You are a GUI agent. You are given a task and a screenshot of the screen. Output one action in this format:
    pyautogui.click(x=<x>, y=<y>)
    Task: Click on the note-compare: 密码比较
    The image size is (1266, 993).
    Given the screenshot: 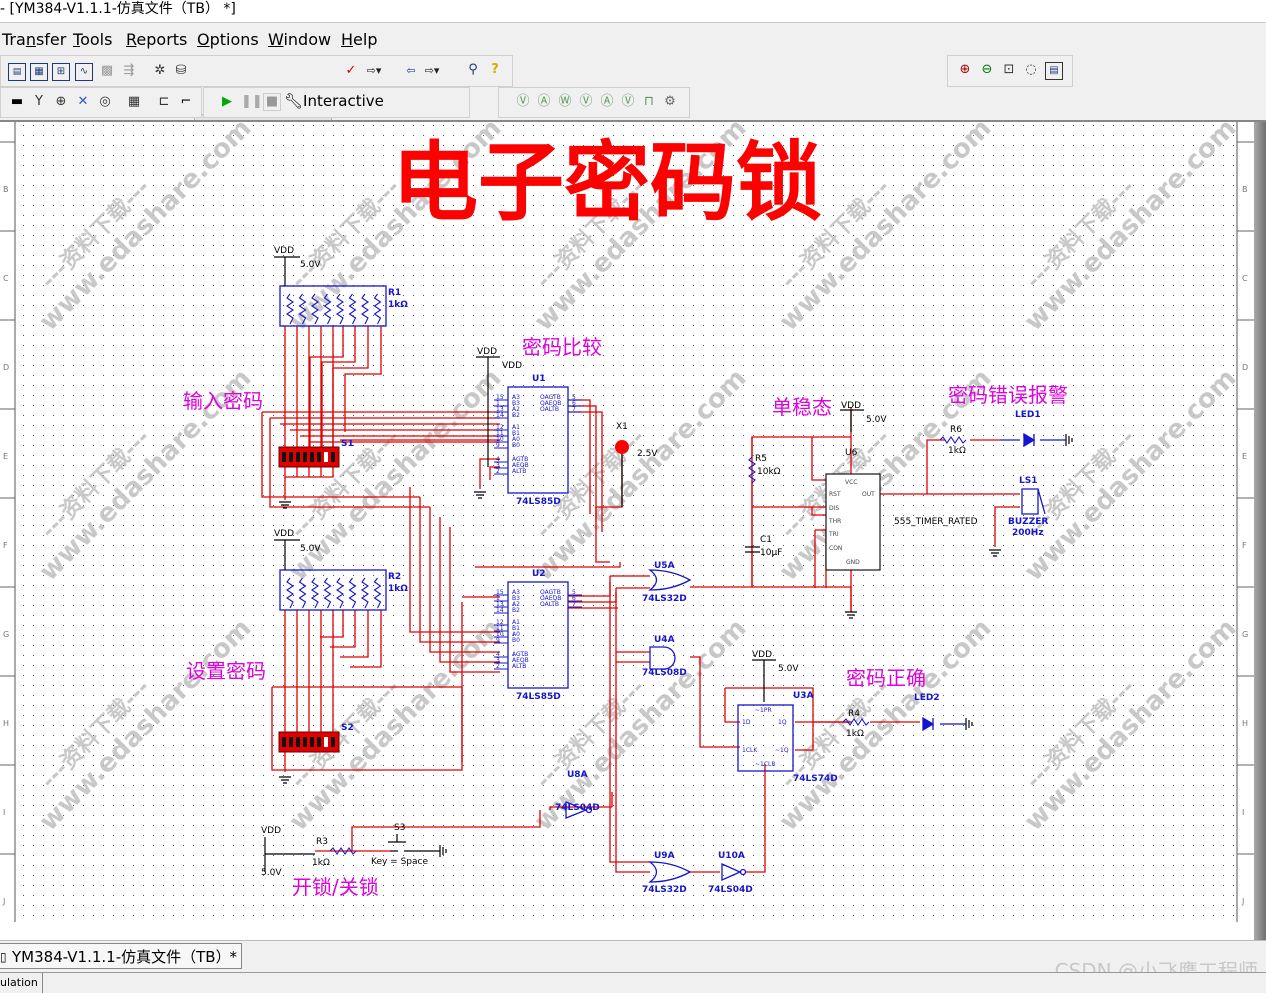 What is the action you would take?
    pyautogui.click(x=562, y=347)
    